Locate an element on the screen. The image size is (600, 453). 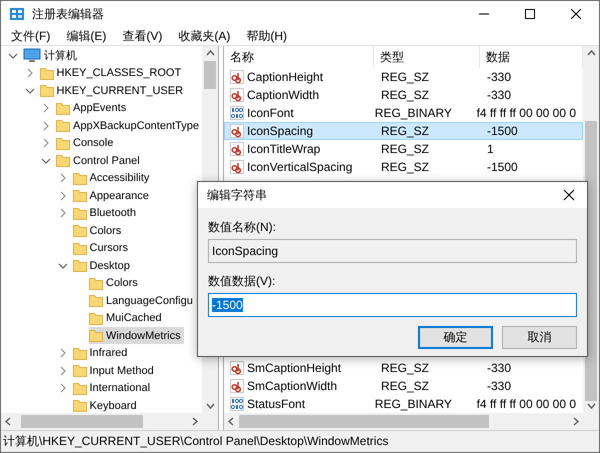
list-row: CaptionWidth REG_SZ -330 is located at coordinates (403, 95).